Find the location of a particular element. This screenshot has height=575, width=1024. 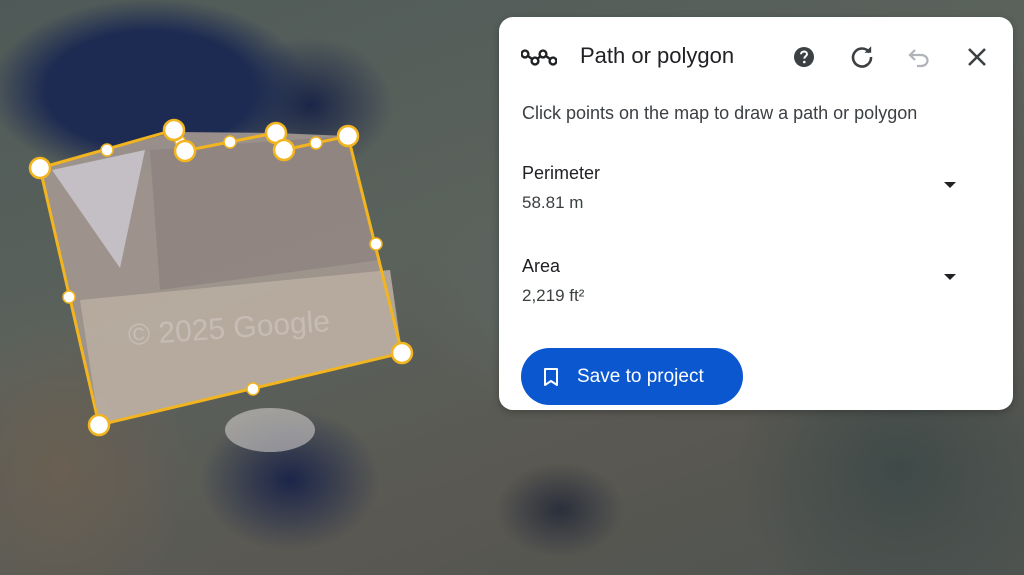

perimeter-label: Perimeter is located at coordinates (561, 173).